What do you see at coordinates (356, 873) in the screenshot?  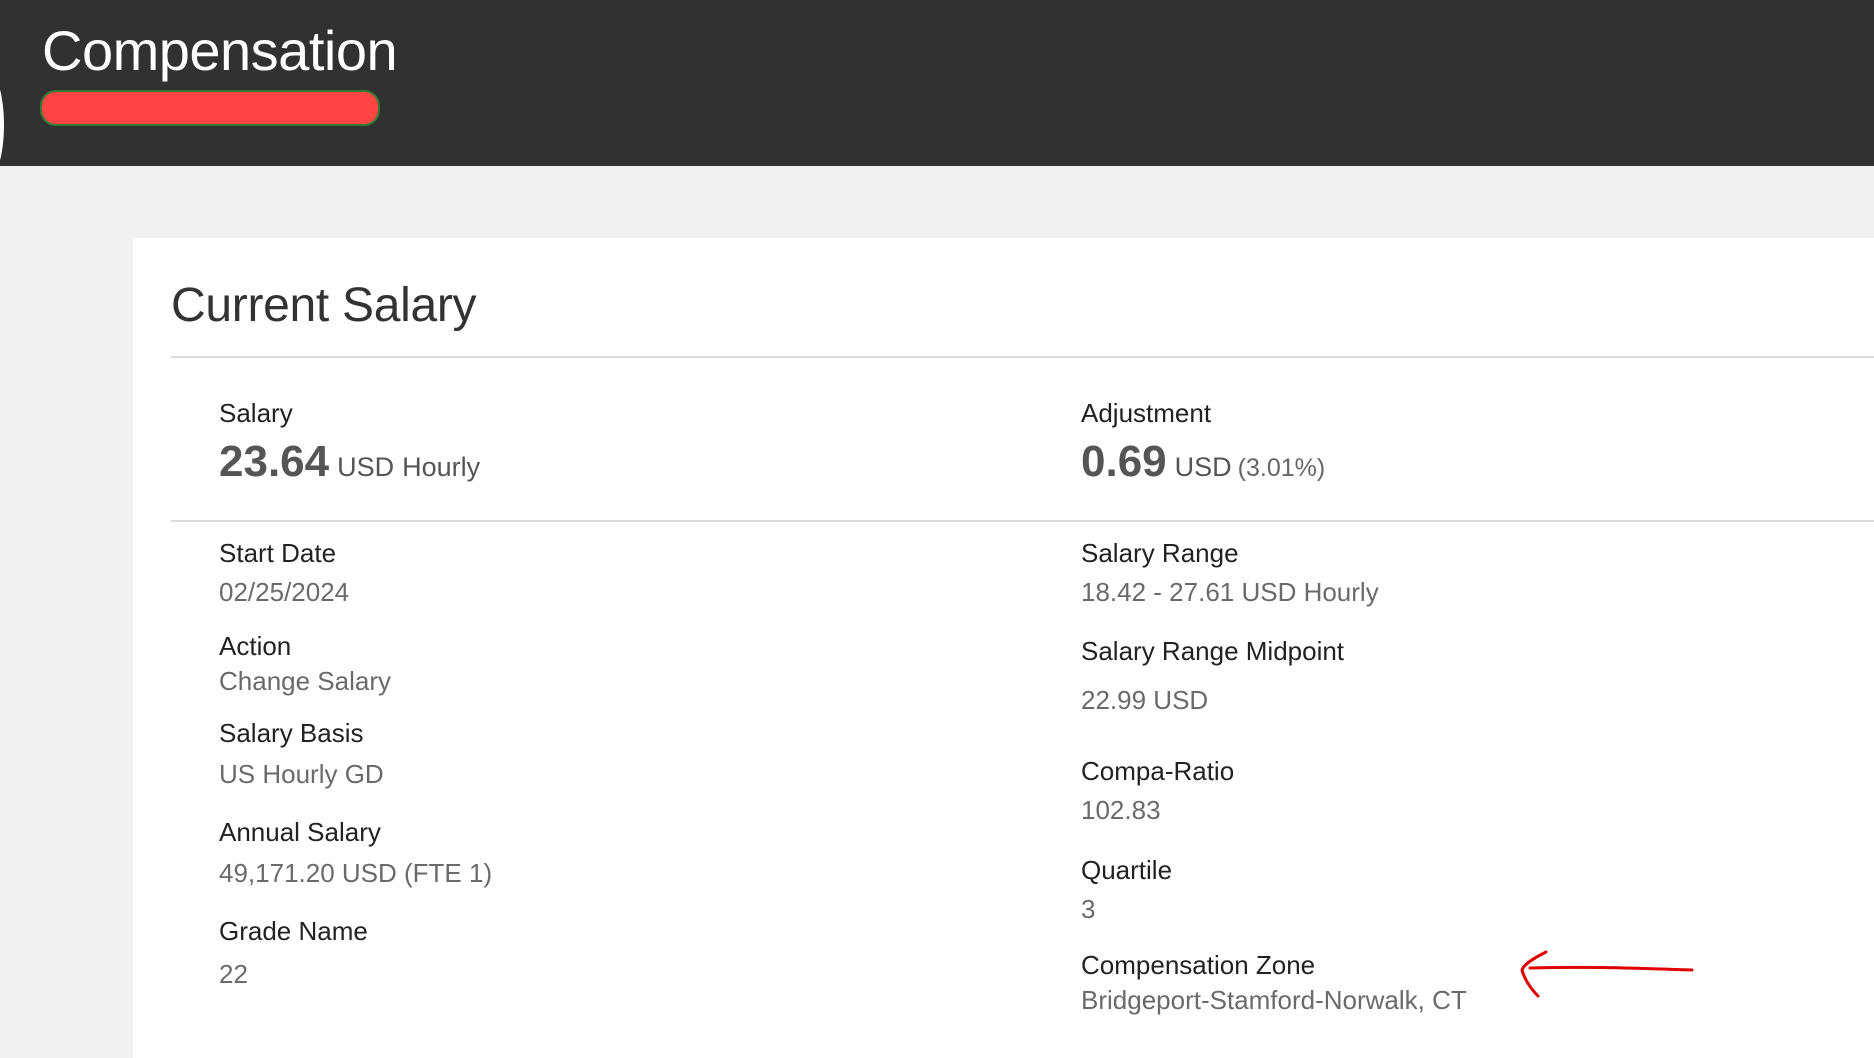 I see `detail-value: 49,171.20 USD (FTE 1)` at bounding box center [356, 873].